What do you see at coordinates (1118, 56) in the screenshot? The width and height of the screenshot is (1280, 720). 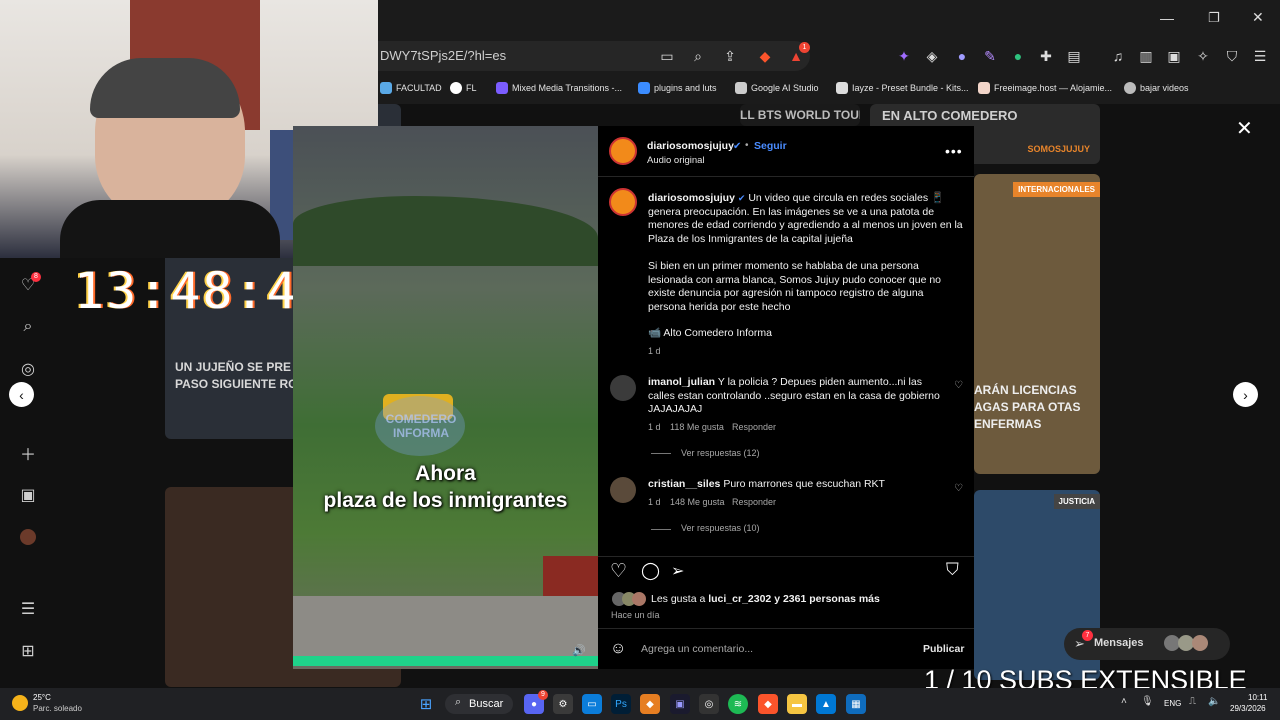 I see `music-icon: ♫` at bounding box center [1118, 56].